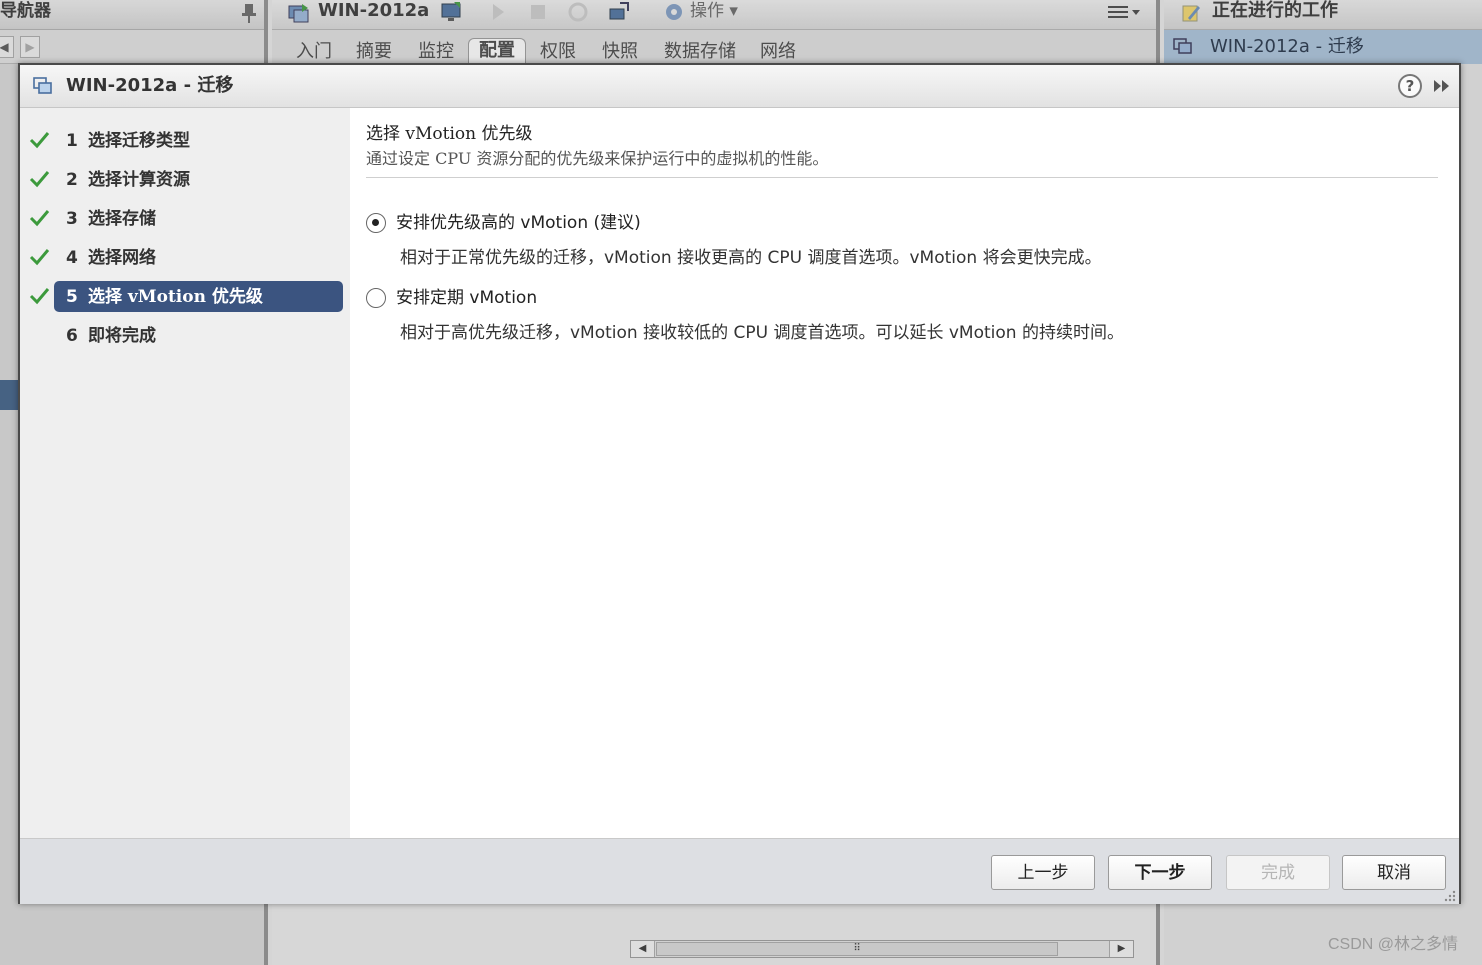 Image resolution: width=1482 pixels, height=965 pixels. What do you see at coordinates (1410, 86) in the screenshot?
I see `help-icon: ?` at bounding box center [1410, 86].